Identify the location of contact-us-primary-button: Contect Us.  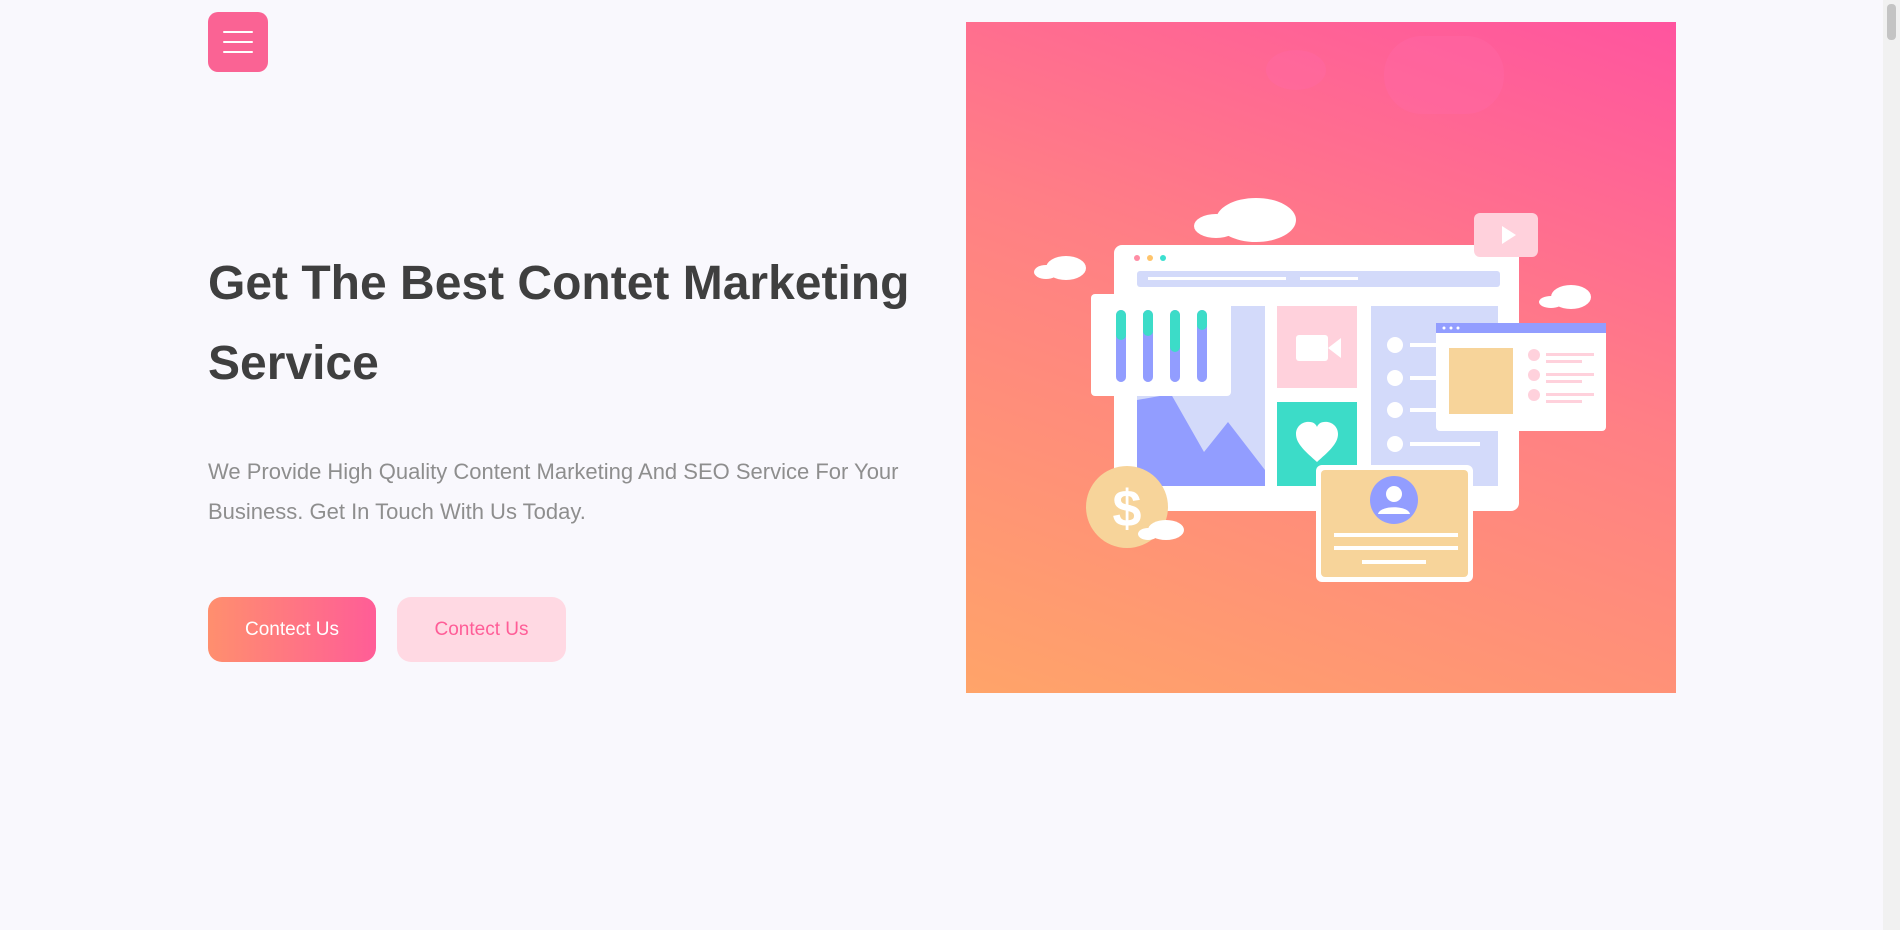
(292, 629).